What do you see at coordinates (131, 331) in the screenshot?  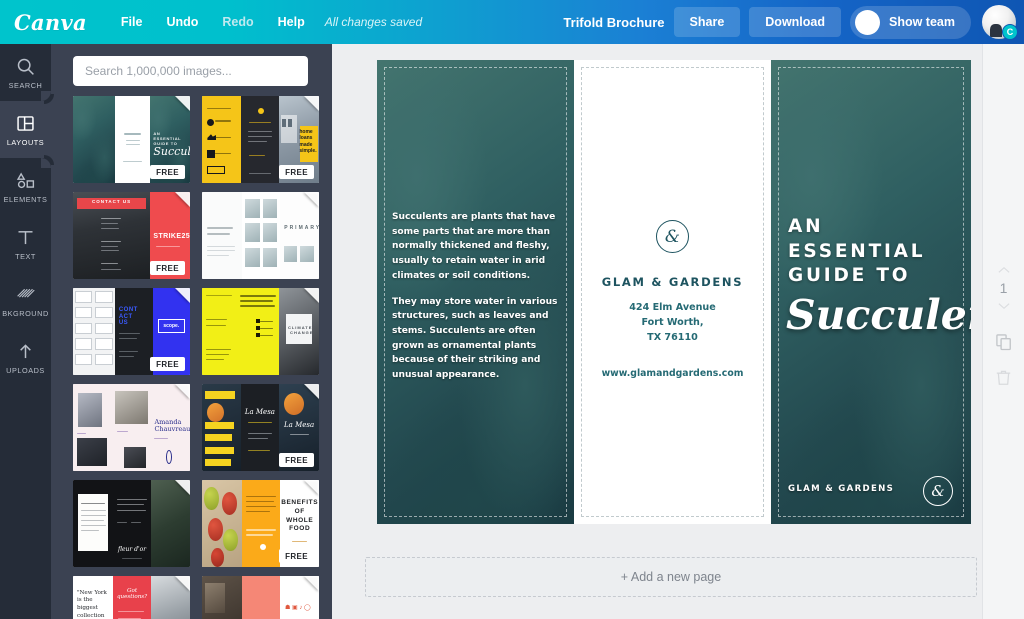 I see `layout-thumbnail: CONT ACT US scope. FREE` at bounding box center [131, 331].